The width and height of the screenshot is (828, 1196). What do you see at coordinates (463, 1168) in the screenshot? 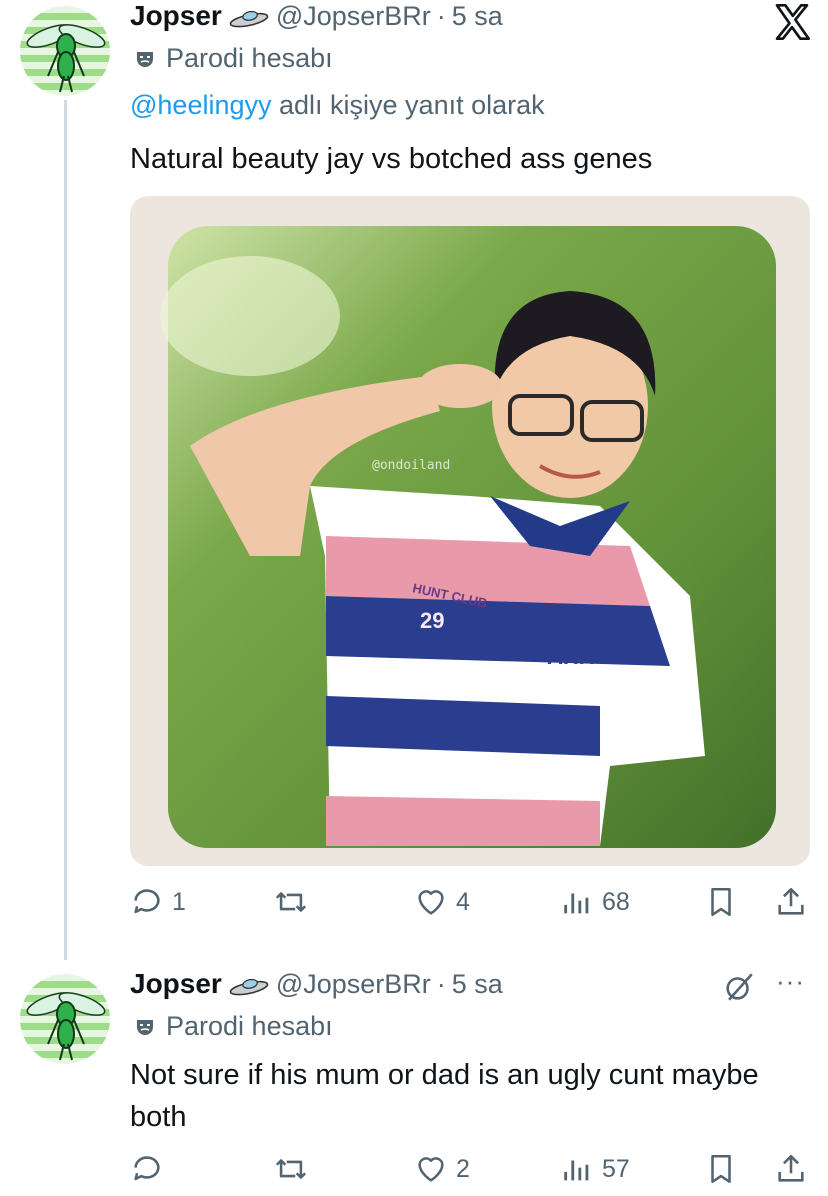
I see `like-count: 2` at bounding box center [463, 1168].